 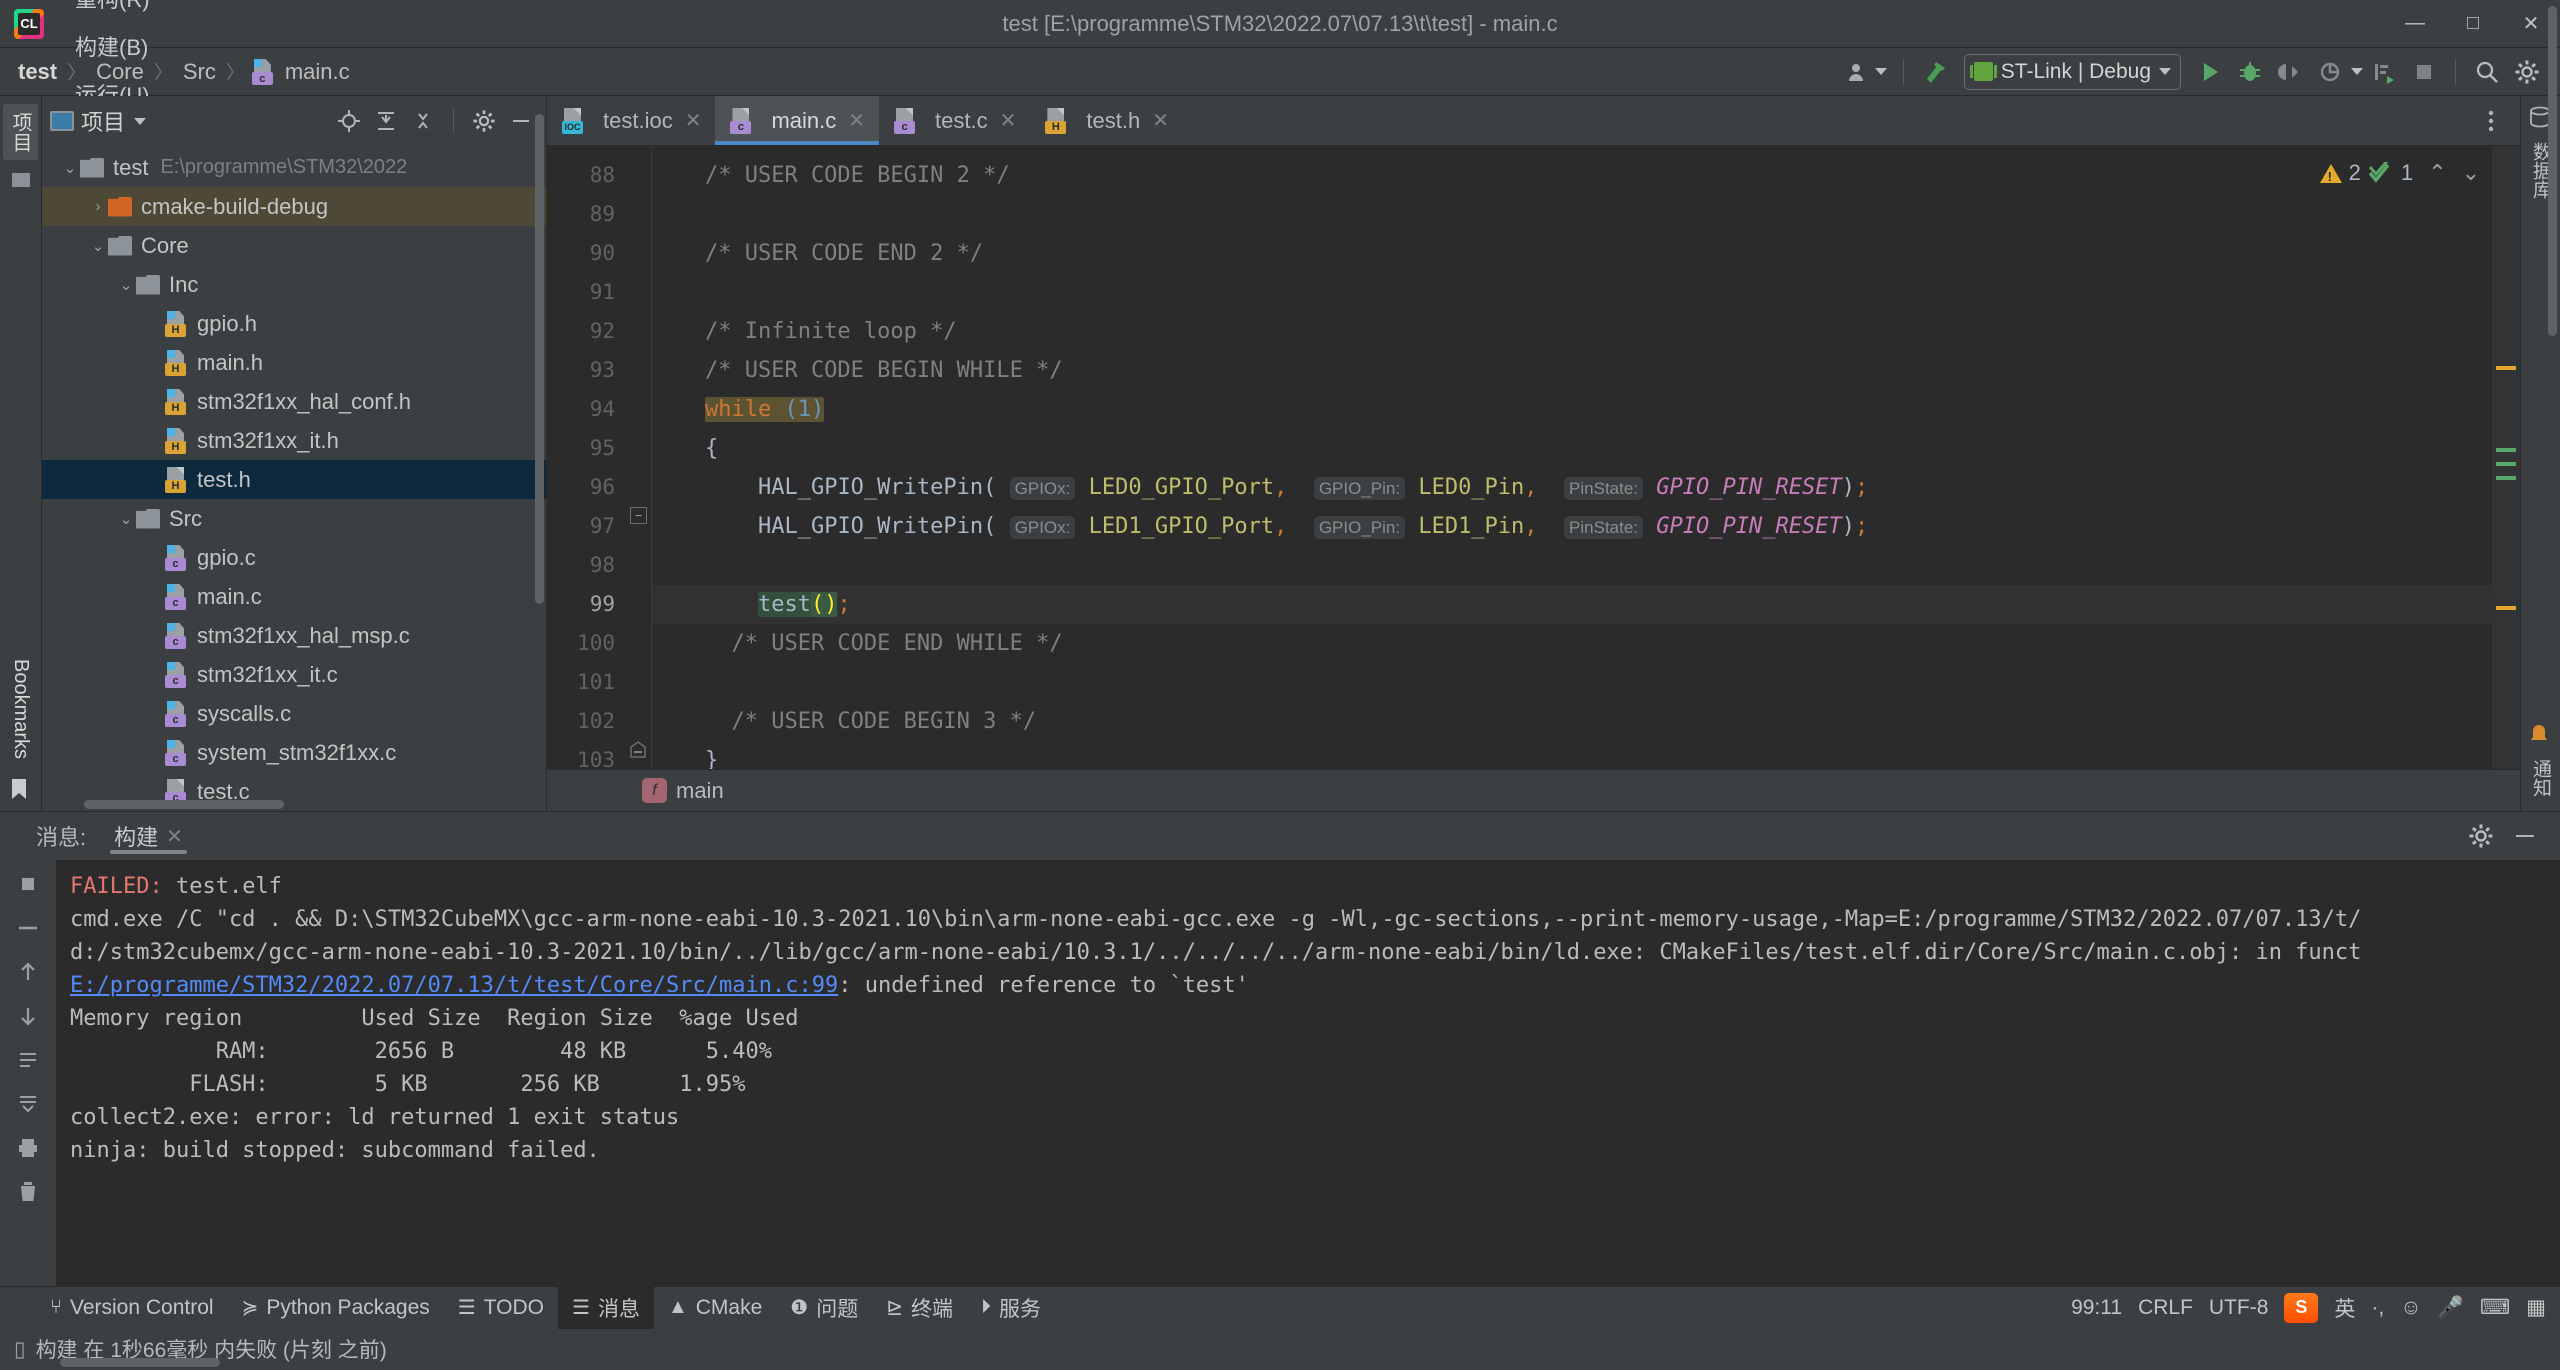 What do you see at coordinates (1860, 72) in the screenshot?
I see `user-settings-icon` at bounding box center [1860, 72].